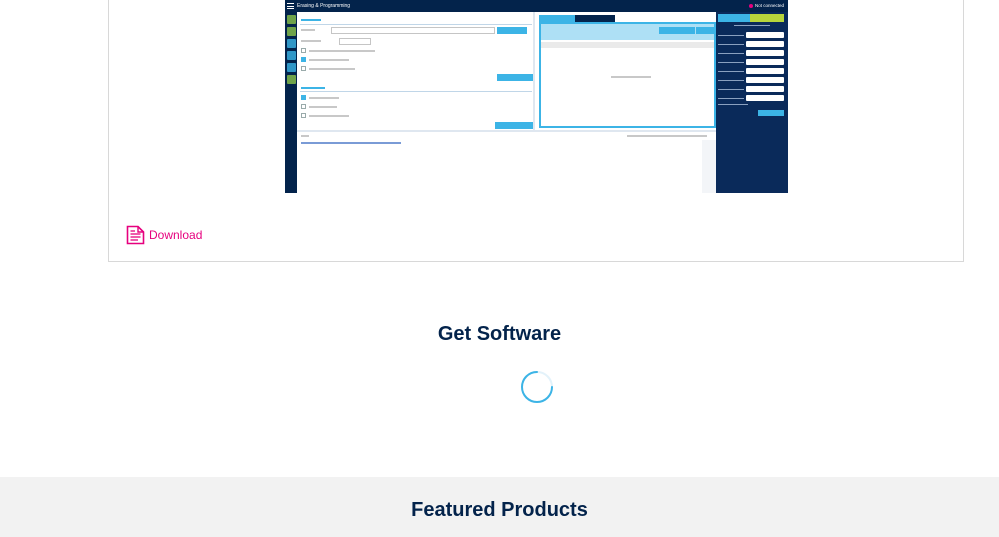  What do you see at coordinates (291, 67) in the screenshot?
I see `swv-icon` at bounding box center [291, 67].